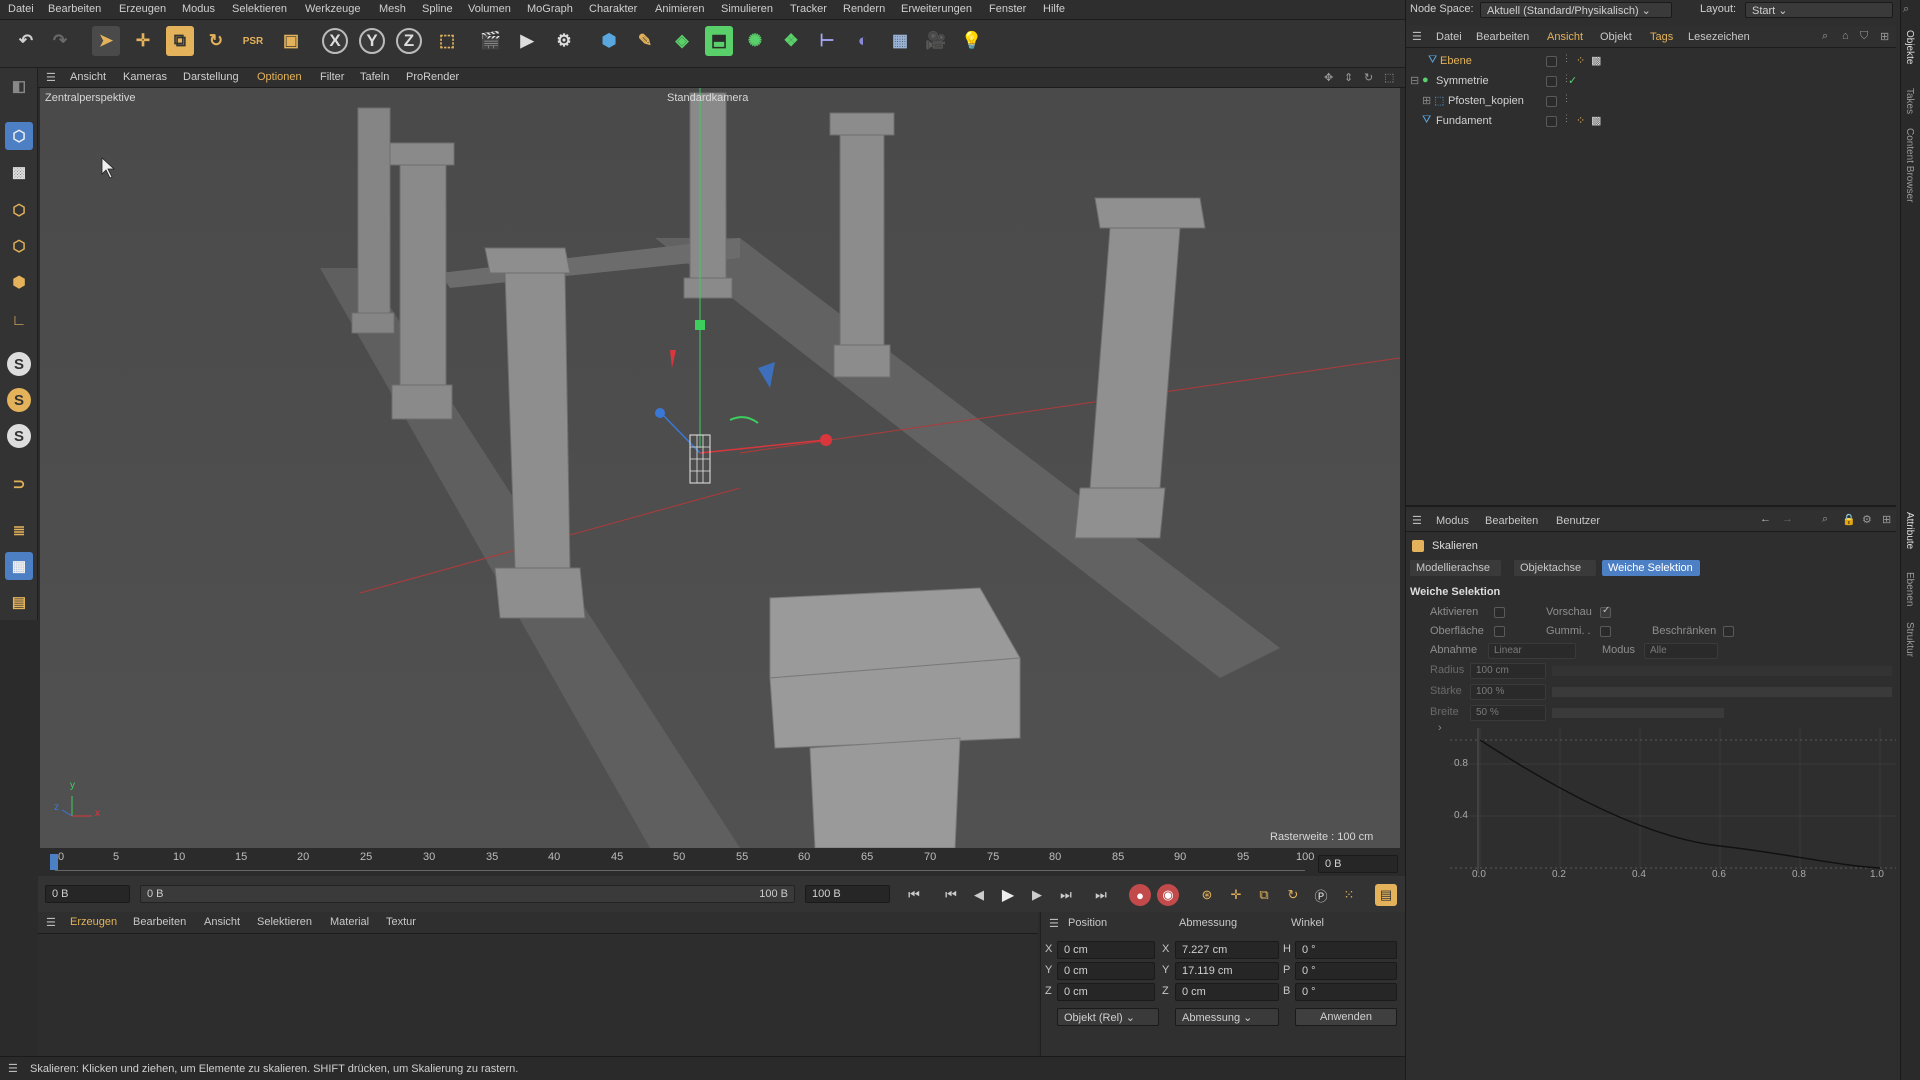 This screenshot has width=1920, height=1080. Describe the element at coordinates (1849, 519) in the screenshot. I see `am-lock-icon: 🔒` at that location.